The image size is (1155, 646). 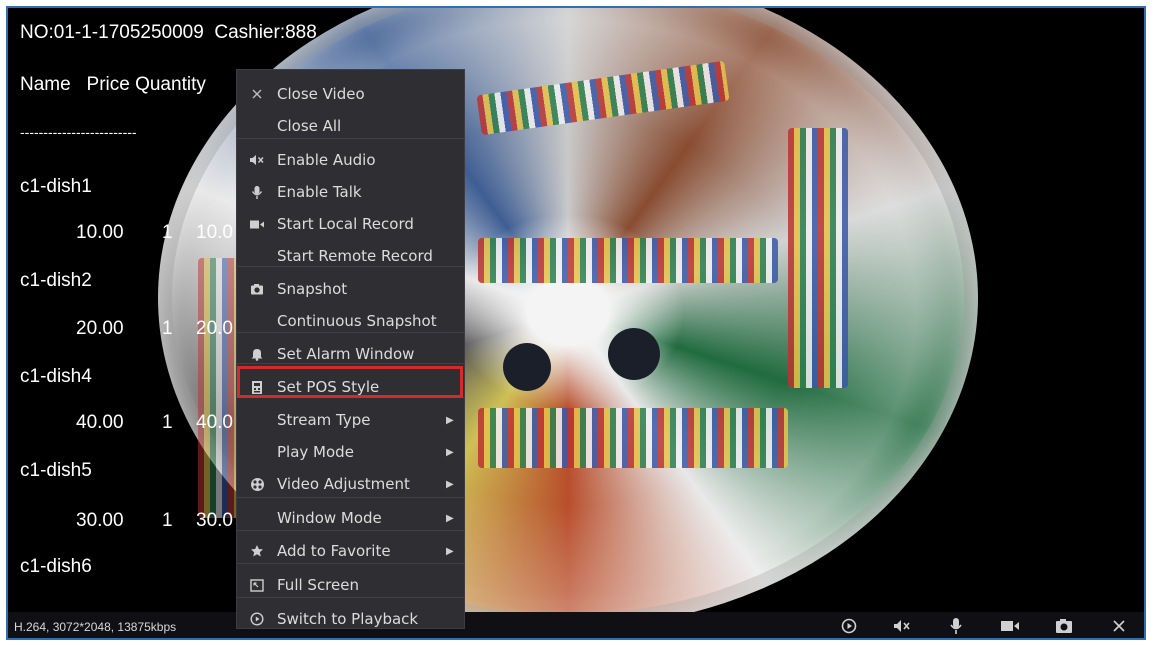 What do you see at coordinates (324, 420) in the screenshot?
I see `menu-item-label: Stream Type` at bounding box center [324, 420].